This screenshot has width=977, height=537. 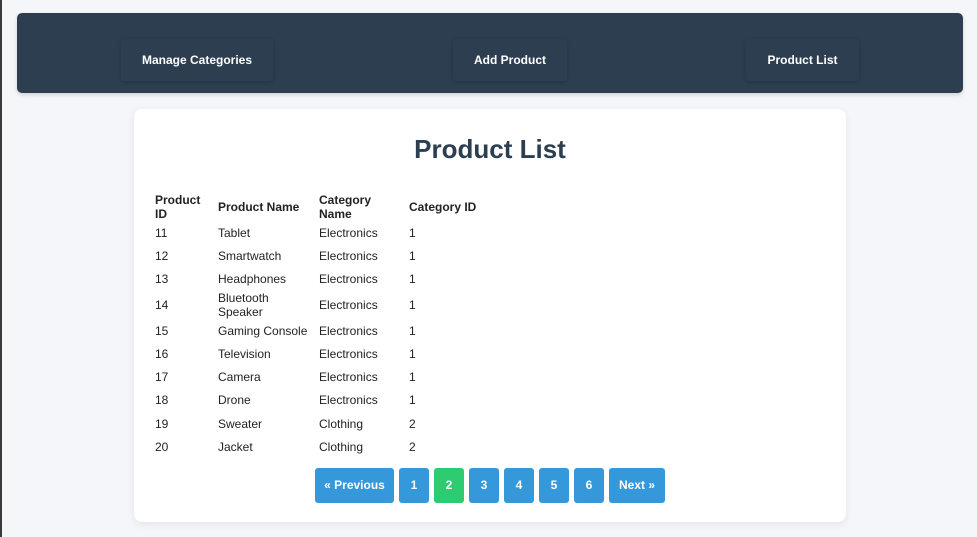 I want to click on product-name-cell: Tablet, so click(x=234, y=232).